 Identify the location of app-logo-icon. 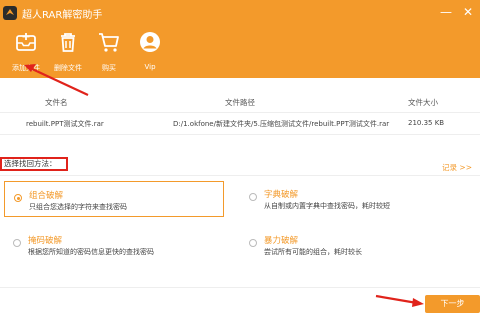
(10, 13).